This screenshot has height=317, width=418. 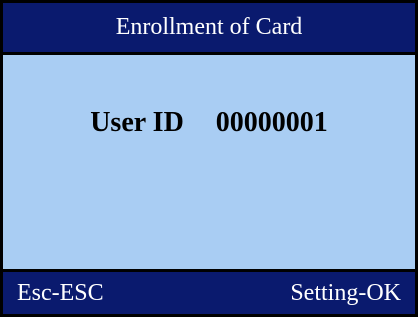 What do you see at coordinates (60, 293) in the screenshot?
I see `esc-button: Esc-ESC` at bounding box center [60, 293].